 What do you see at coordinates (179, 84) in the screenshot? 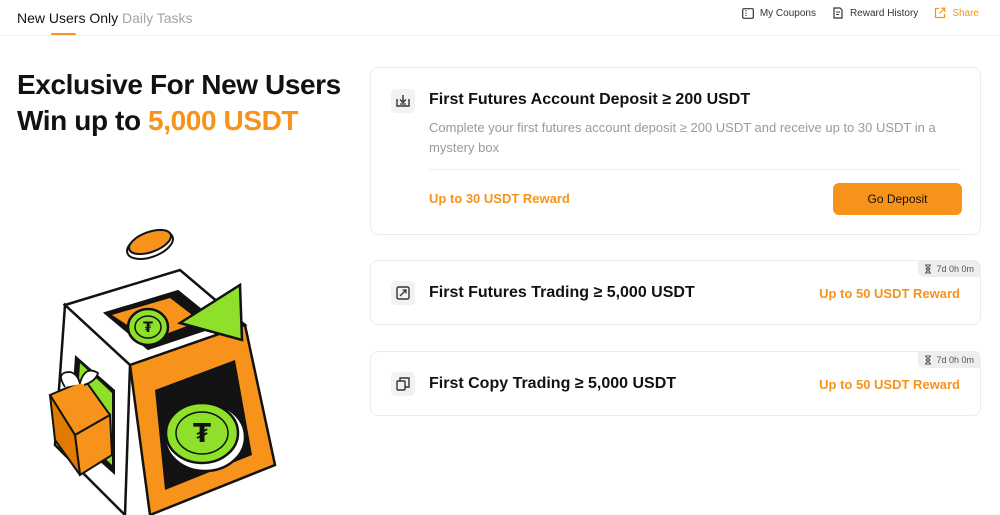
I see `hero-line-1: Exclusive For New Users` at bounding box center [179, 84].